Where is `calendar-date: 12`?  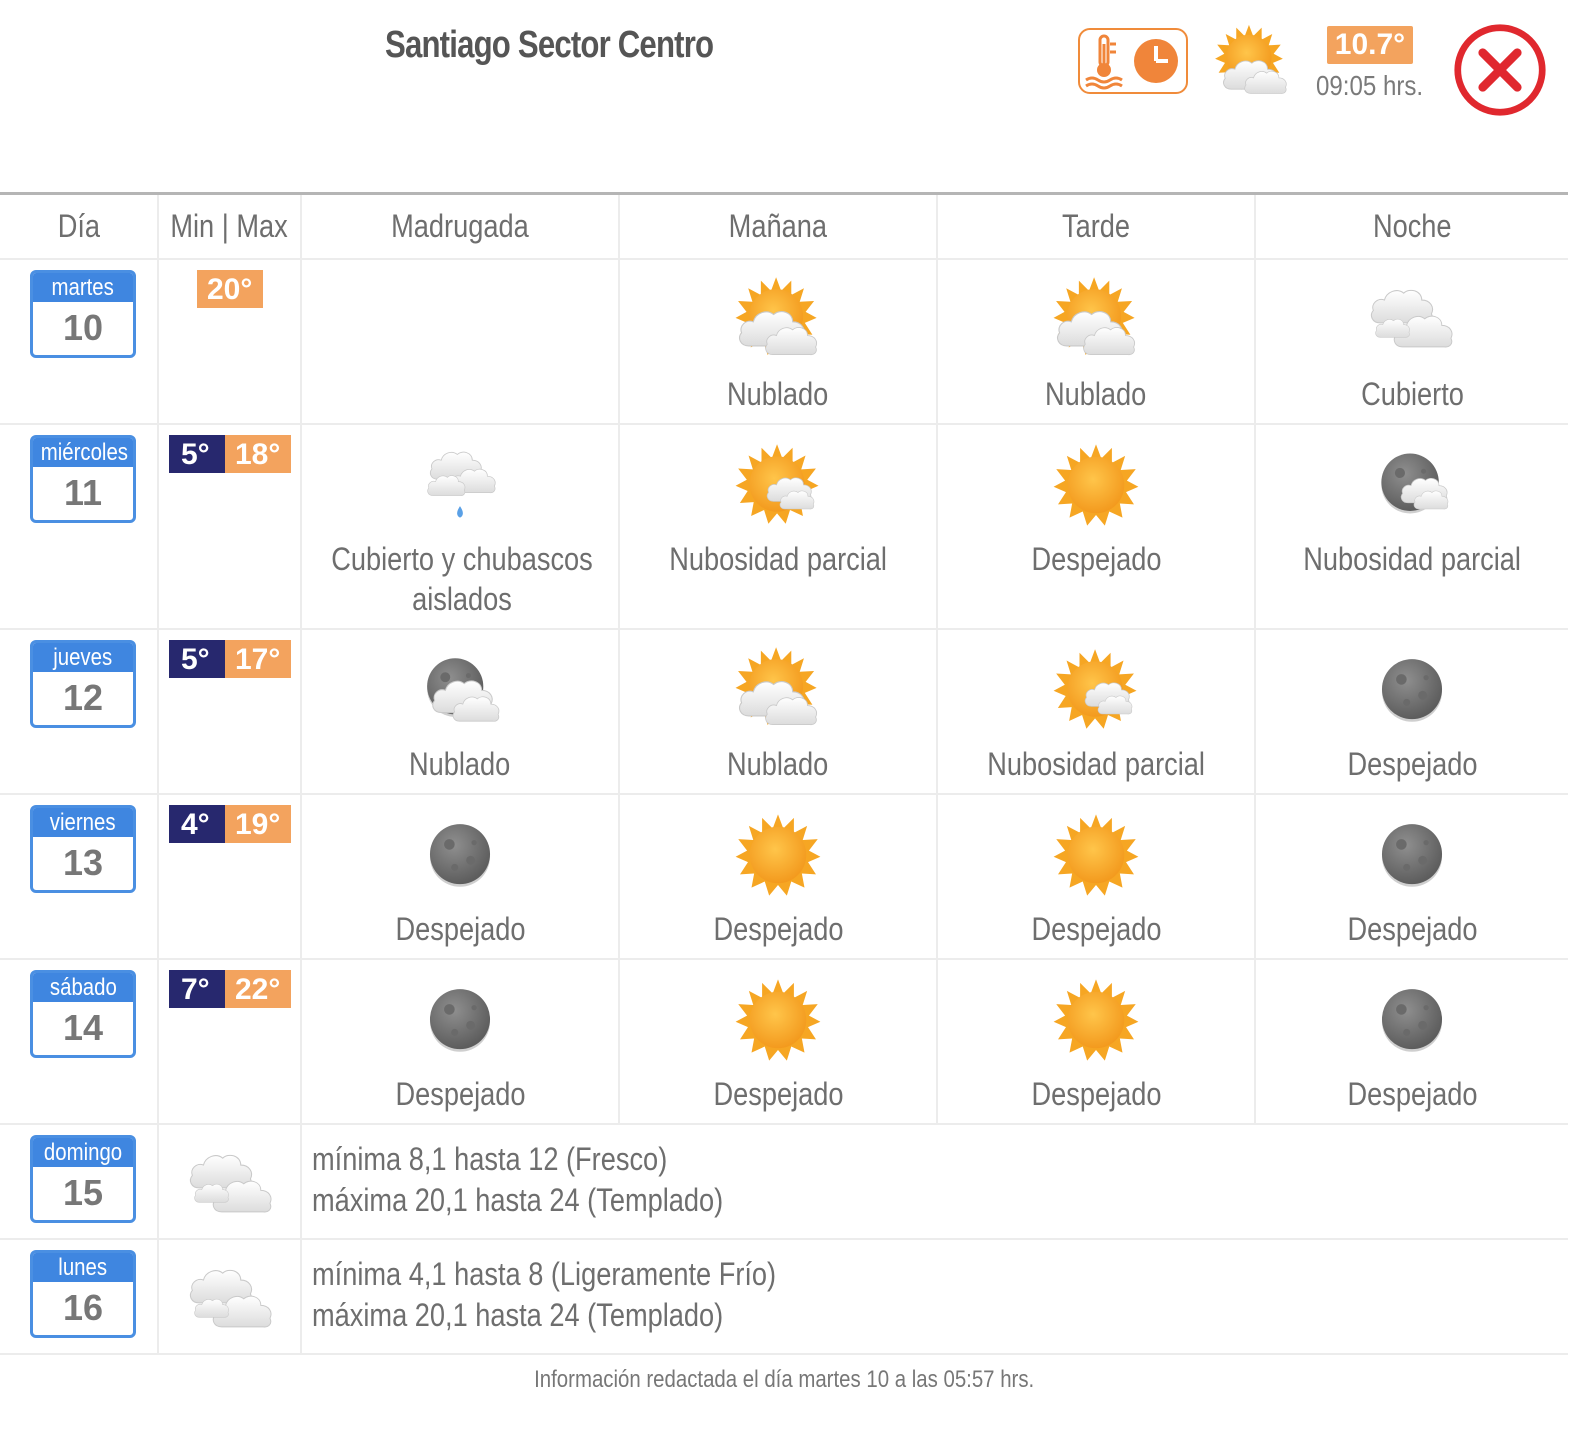
calendar-date: 12 is located at coordinates (83, 697).